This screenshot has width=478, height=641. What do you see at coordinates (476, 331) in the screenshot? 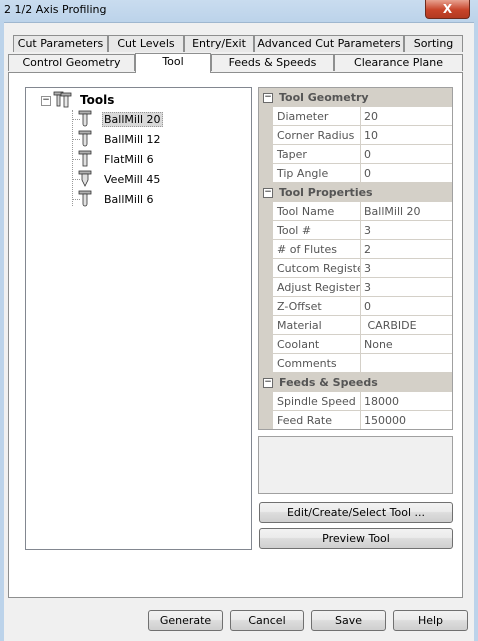
I see `window-frame-right` at bounding box center [476, 331].